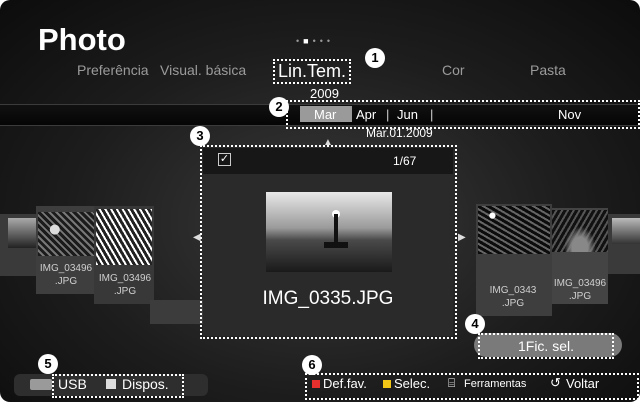  What do you see at coordinates (315, 41) in the screenshot?
I see `page-indicator: •■•••` at bounding box center [315, 41].